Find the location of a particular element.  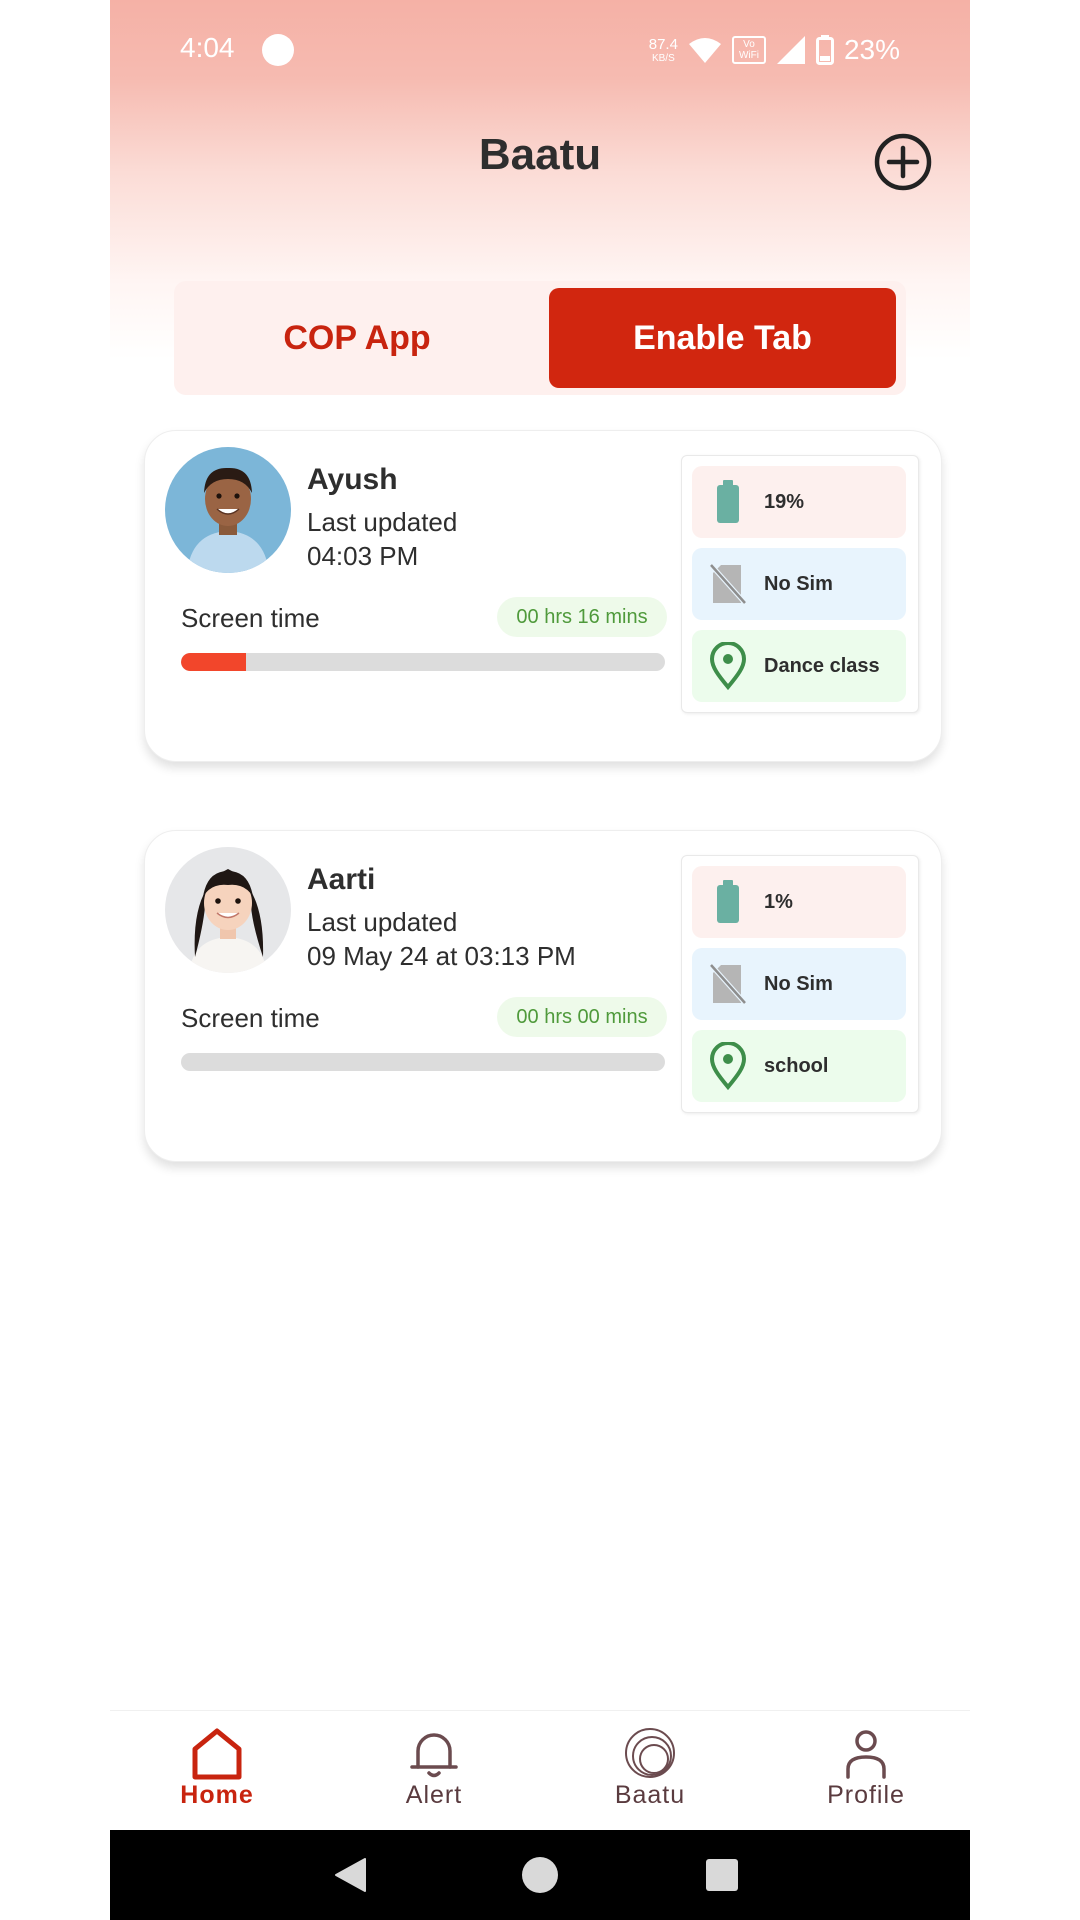

person-icon is located at coordinates (866, 1754).